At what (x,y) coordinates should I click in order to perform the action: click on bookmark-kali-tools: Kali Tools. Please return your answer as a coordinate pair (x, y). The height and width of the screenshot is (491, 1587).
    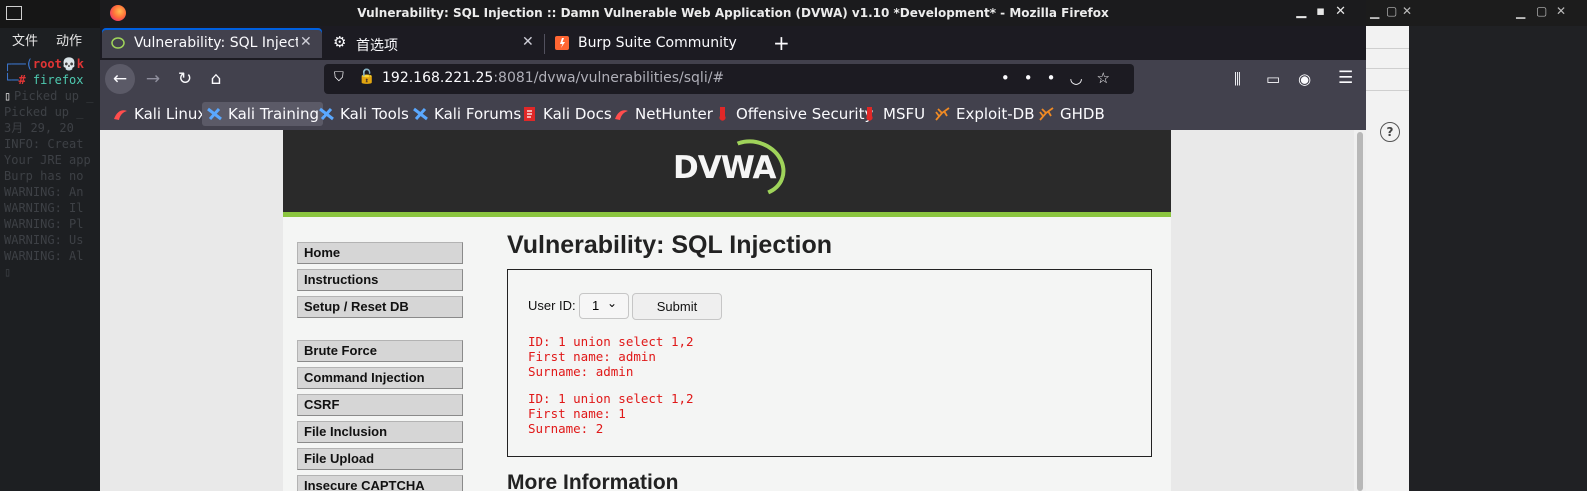
    Looking at the image, I should click on (363, 114).